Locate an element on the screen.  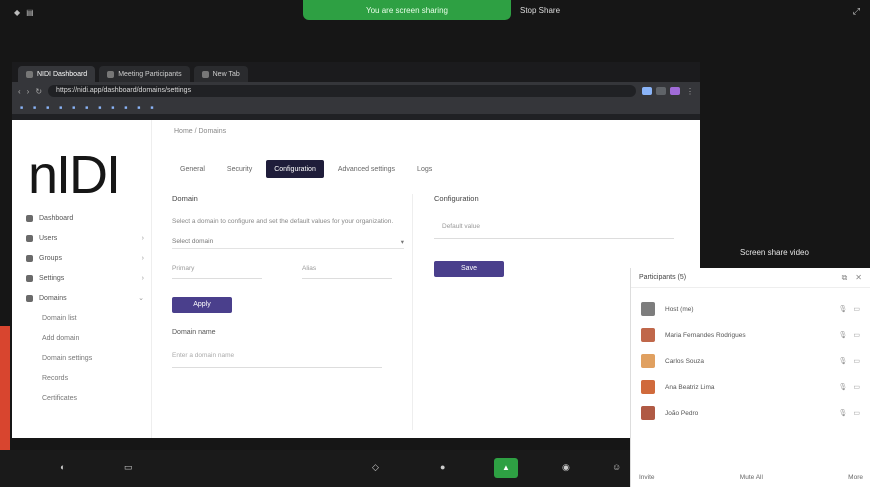
chevron-right-icon: › is located at coordinates (142, 278).